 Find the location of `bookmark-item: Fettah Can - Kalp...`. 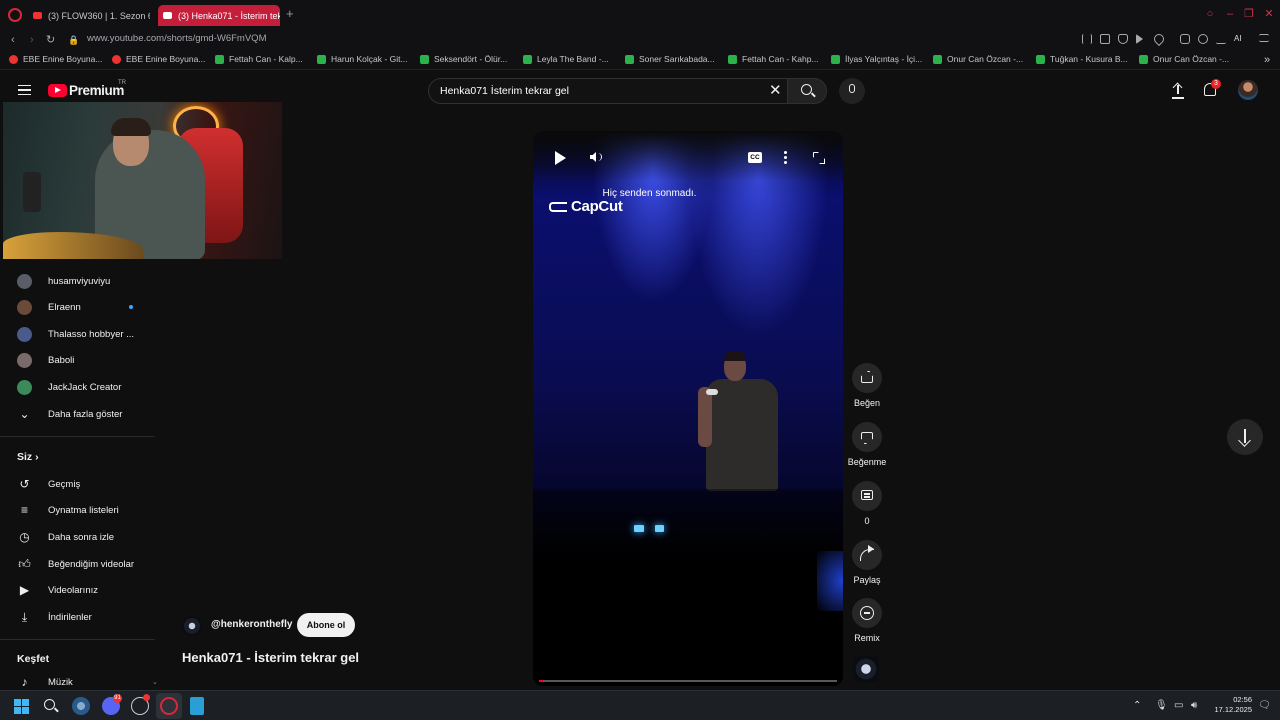

bookmark-item: Fettah Can - Kalp... is located at coordinates (259, 59).